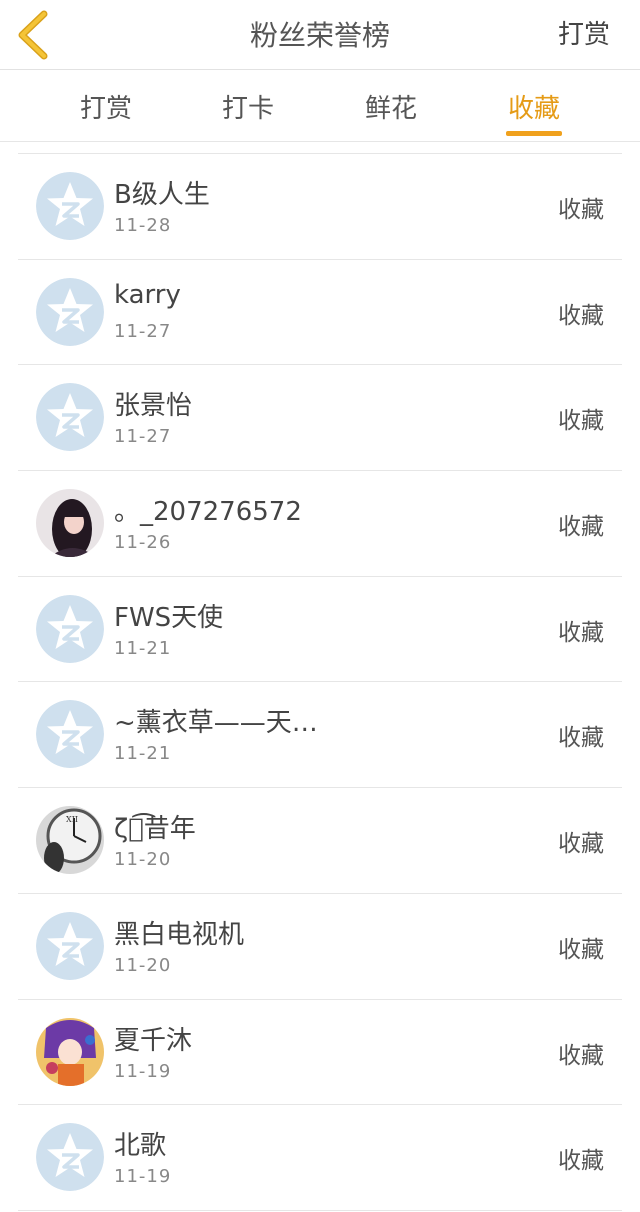  What do you see at coordinates (153, 1040) in the screenshot?
I see `fan-name: 夏千沐` at bounding box center [153, 1040].